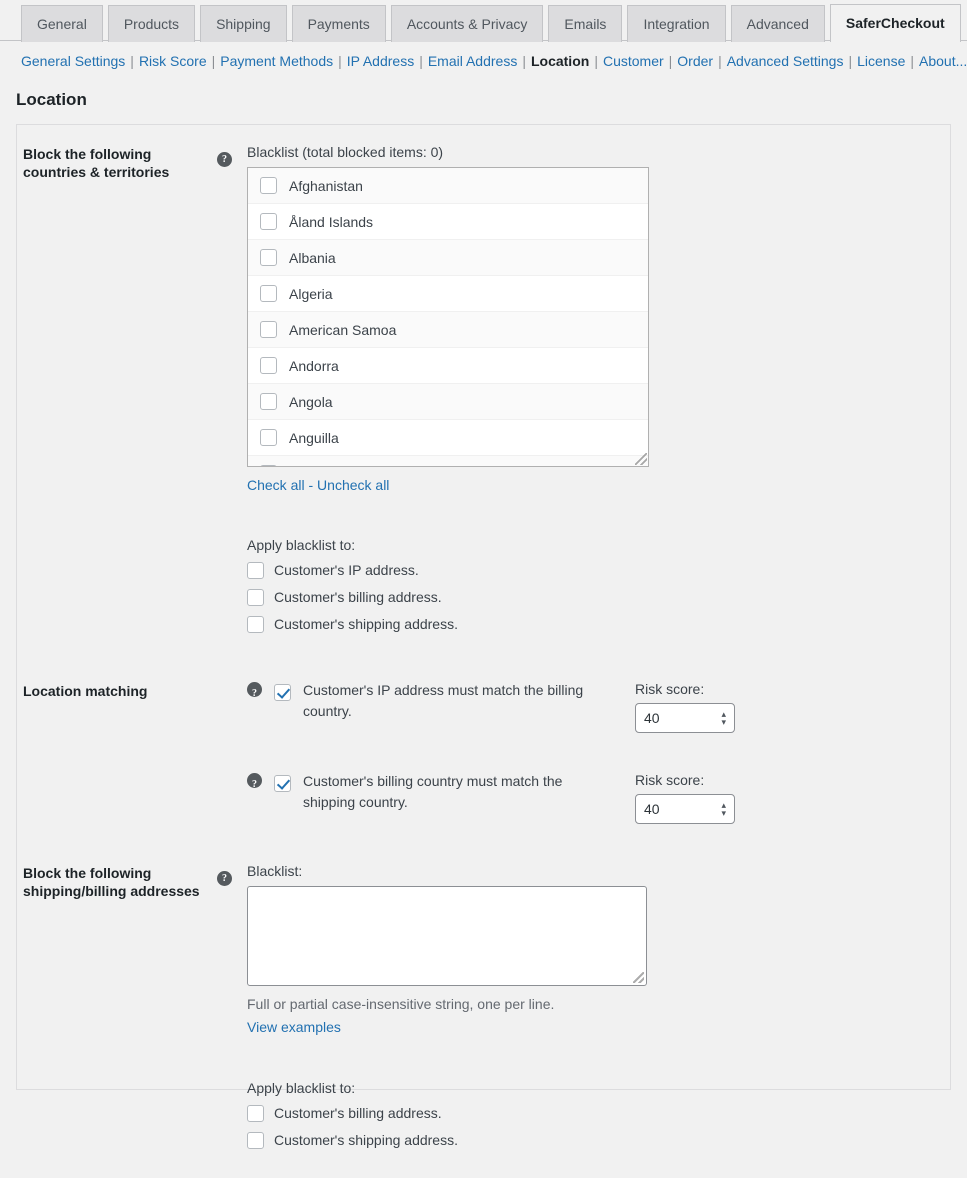 Image resolution: width=967 pixels, height=1178 pixels. I want to click on subnav-item-license: License, so click(881, 61).